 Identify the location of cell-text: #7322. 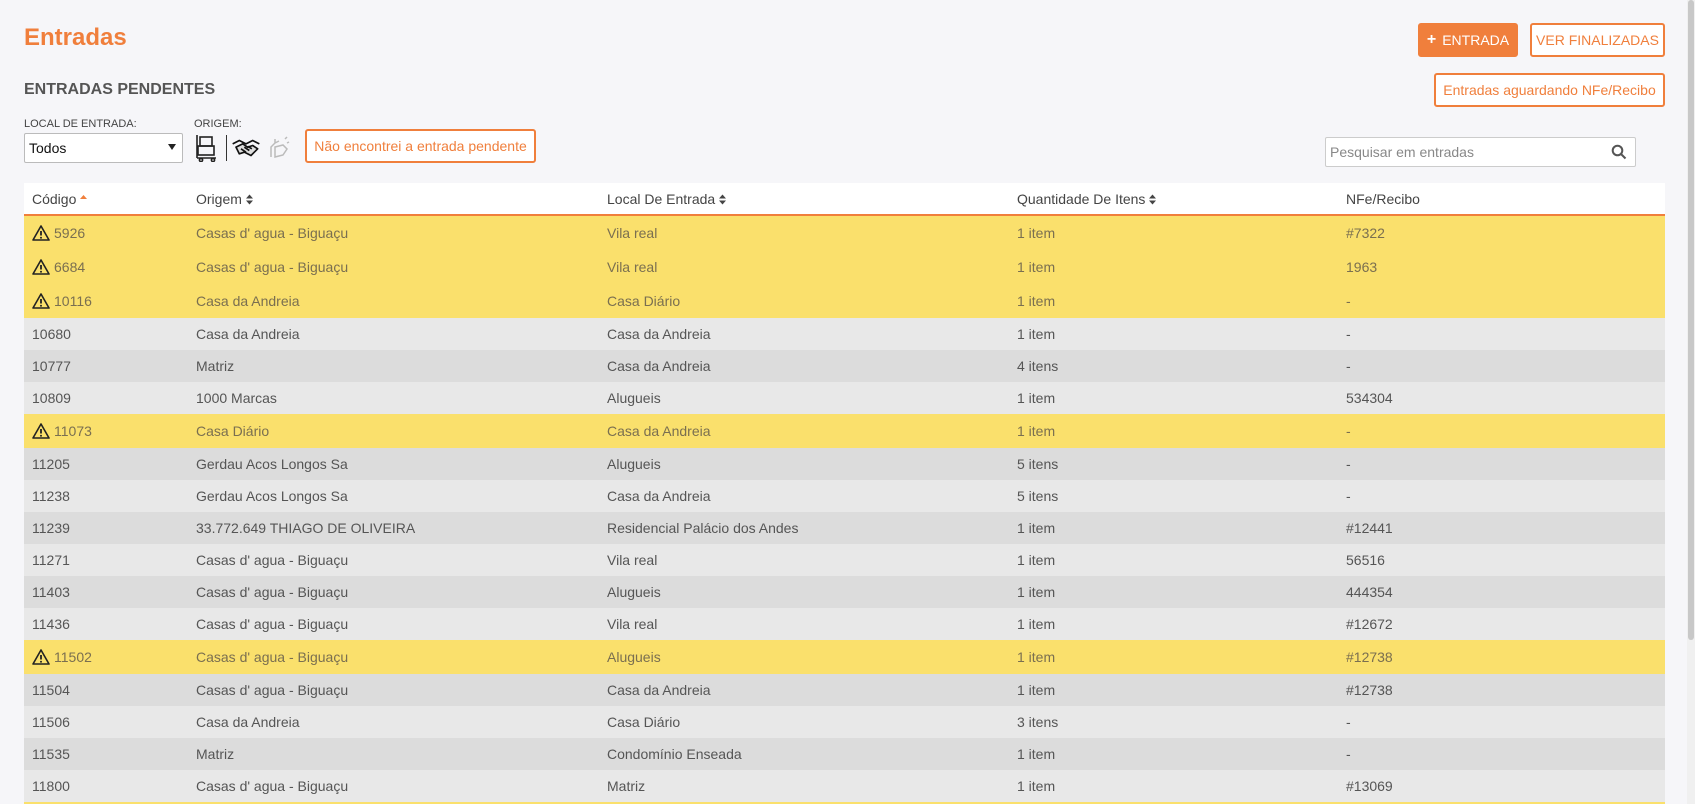
(1365, 233).